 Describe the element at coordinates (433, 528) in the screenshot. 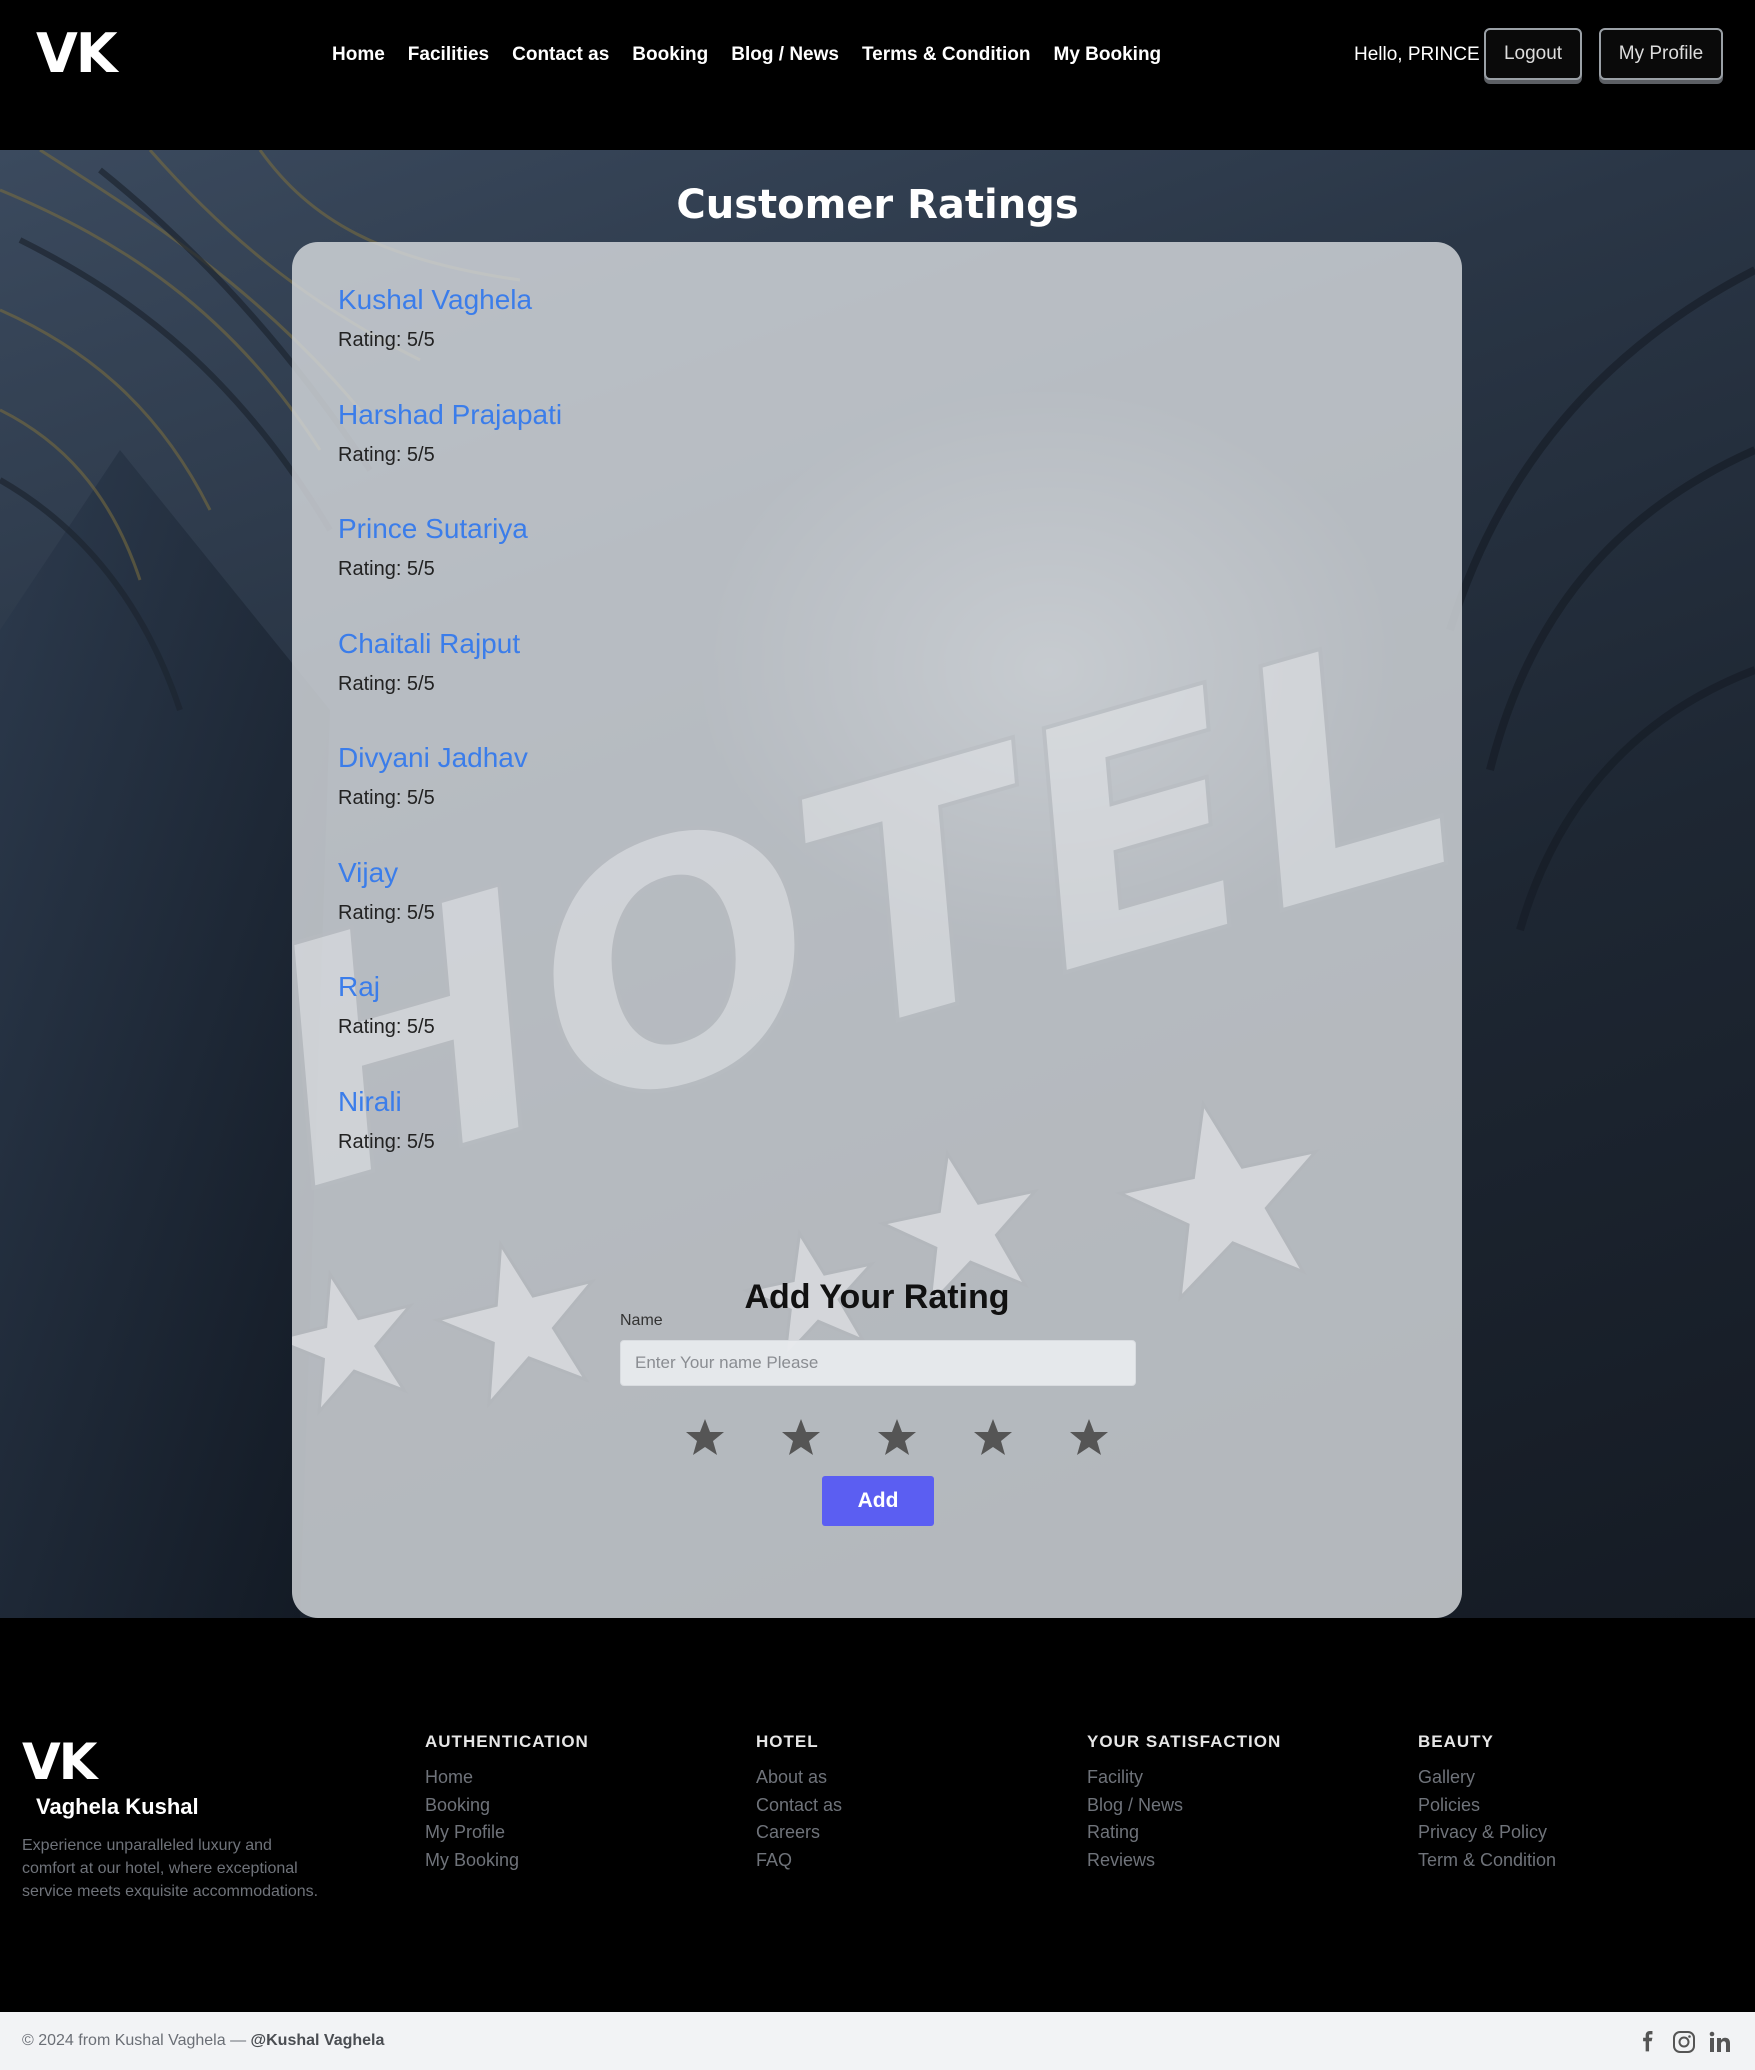

I see `rating-customer-name: Prince Sutariya` at that location.